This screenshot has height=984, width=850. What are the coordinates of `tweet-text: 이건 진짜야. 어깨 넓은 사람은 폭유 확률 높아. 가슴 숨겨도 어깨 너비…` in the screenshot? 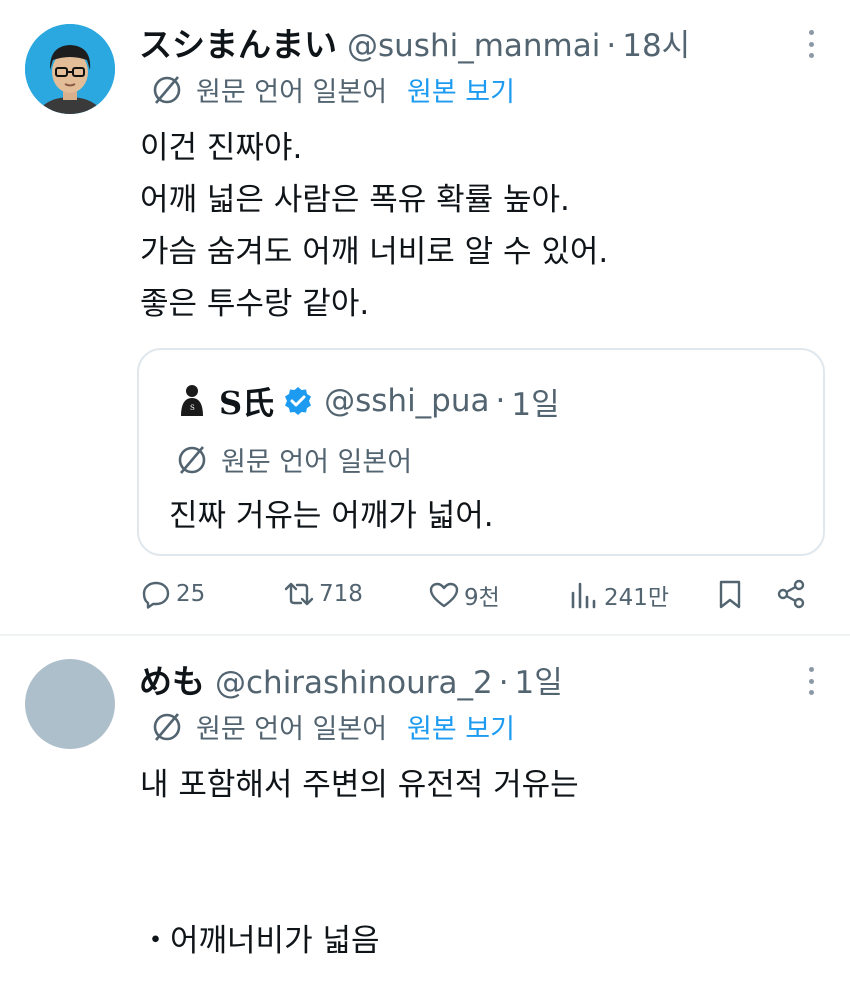 It's located at (374, 226).